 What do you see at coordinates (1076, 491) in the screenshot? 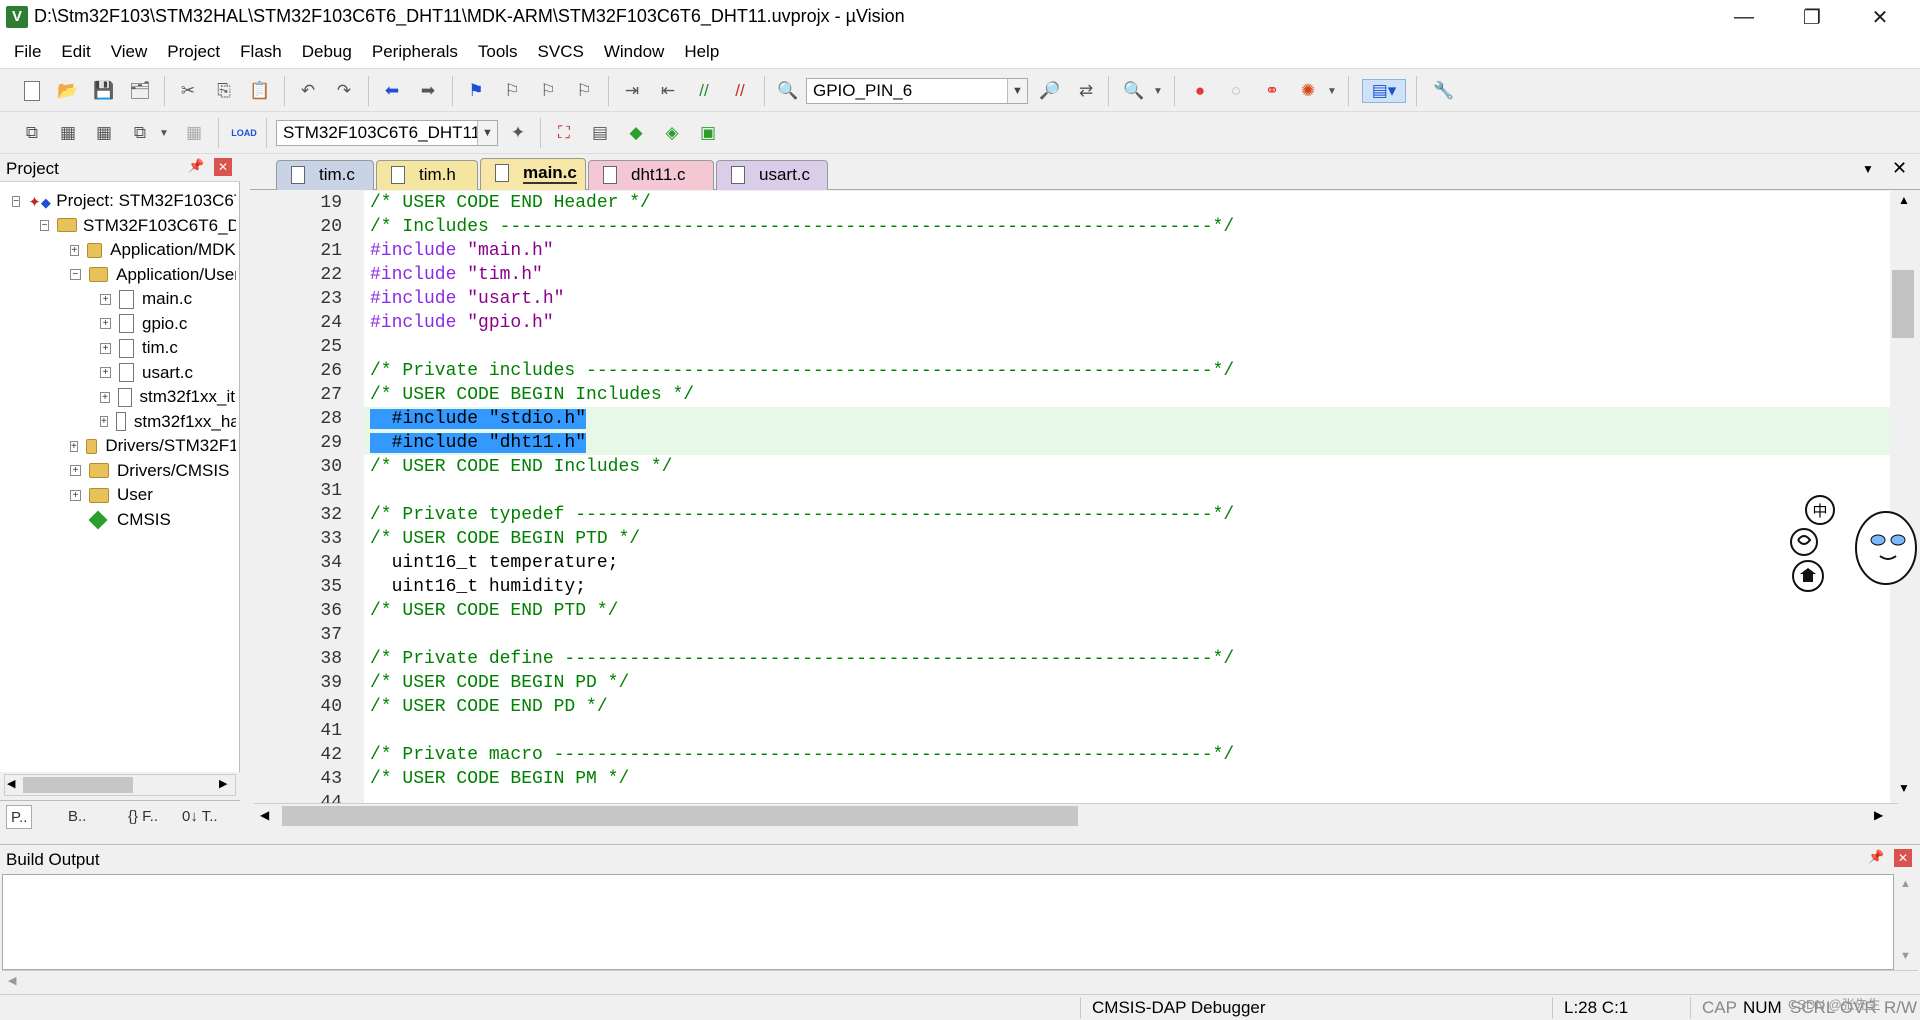
I see `code-line: 31` at bounding box center [1076, 491].